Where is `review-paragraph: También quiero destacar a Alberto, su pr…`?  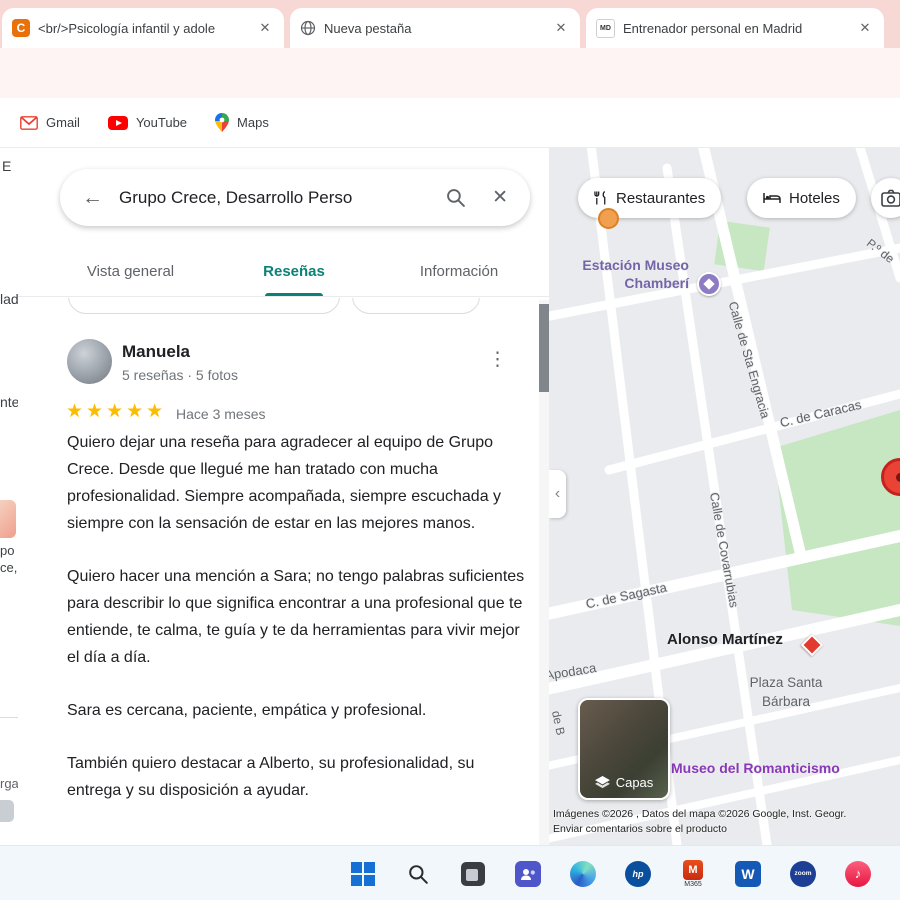 review-paragraph: También quiero destacar a Alberto, su pr… is located at coordinates (271, 777).